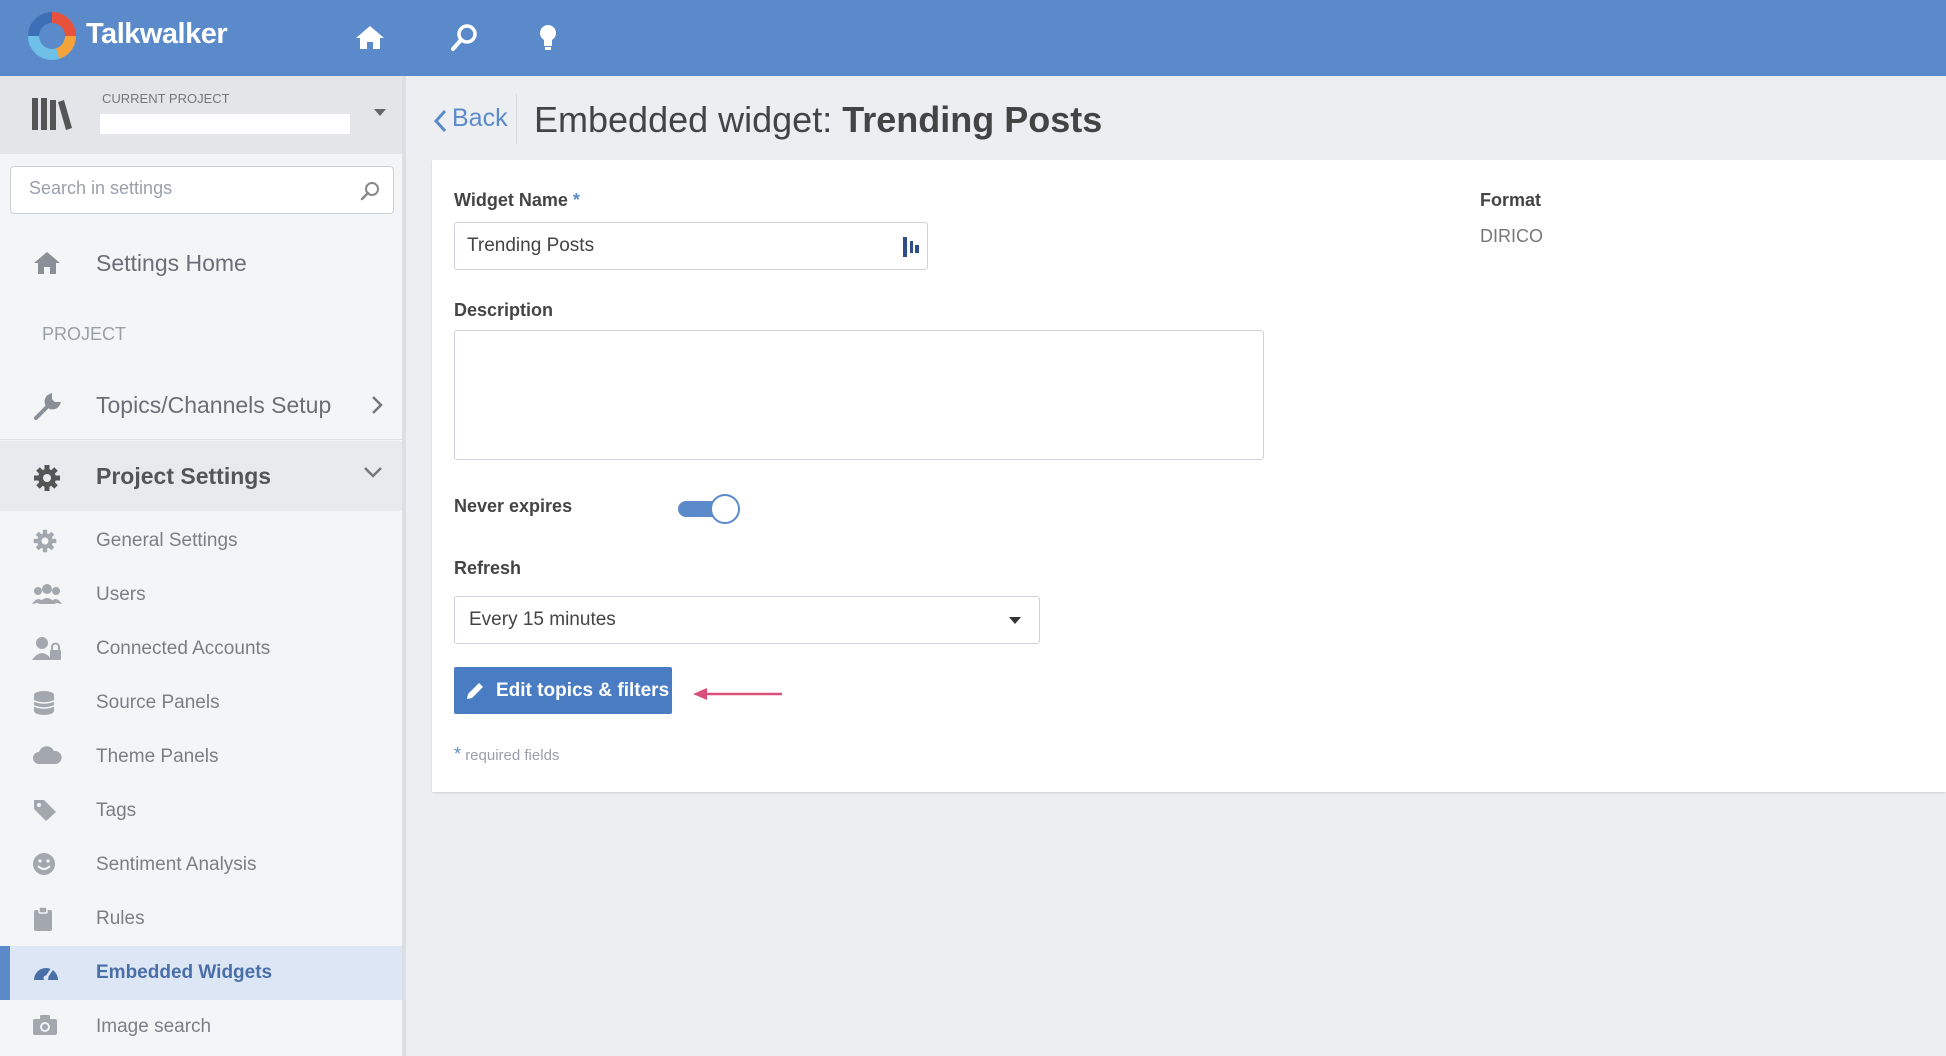  Describe the element at coordinates (475, 691) in the screenshot. I see `pencil-icon` at that location.